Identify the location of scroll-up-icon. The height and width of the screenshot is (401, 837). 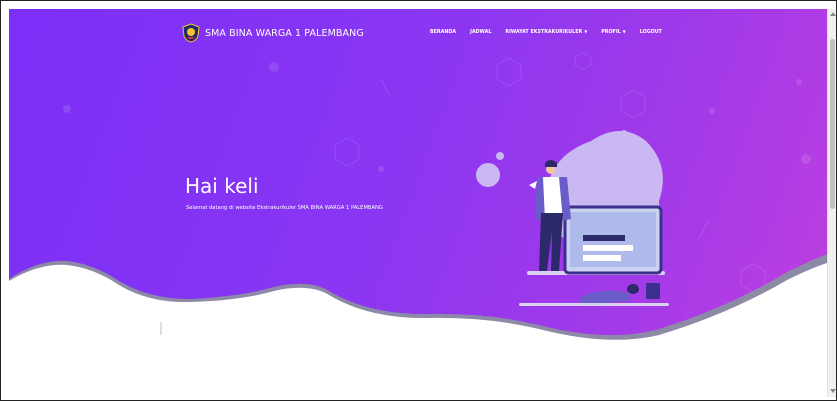
(833, 14).